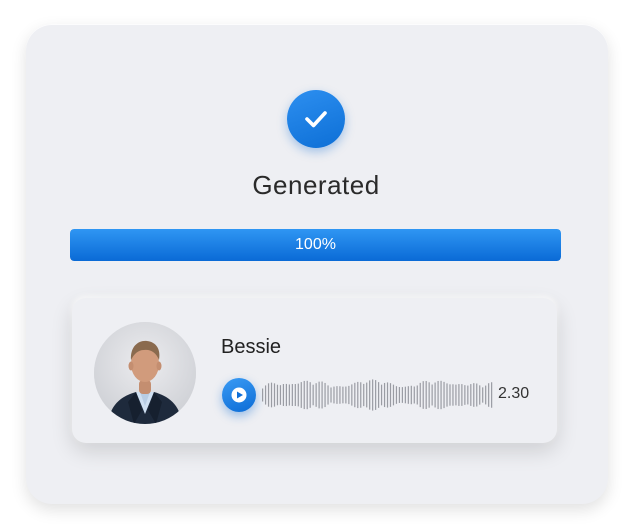 This screenshot has height=530, width=632. I want to click on audio-duration: 2.30, so click(514, 393).